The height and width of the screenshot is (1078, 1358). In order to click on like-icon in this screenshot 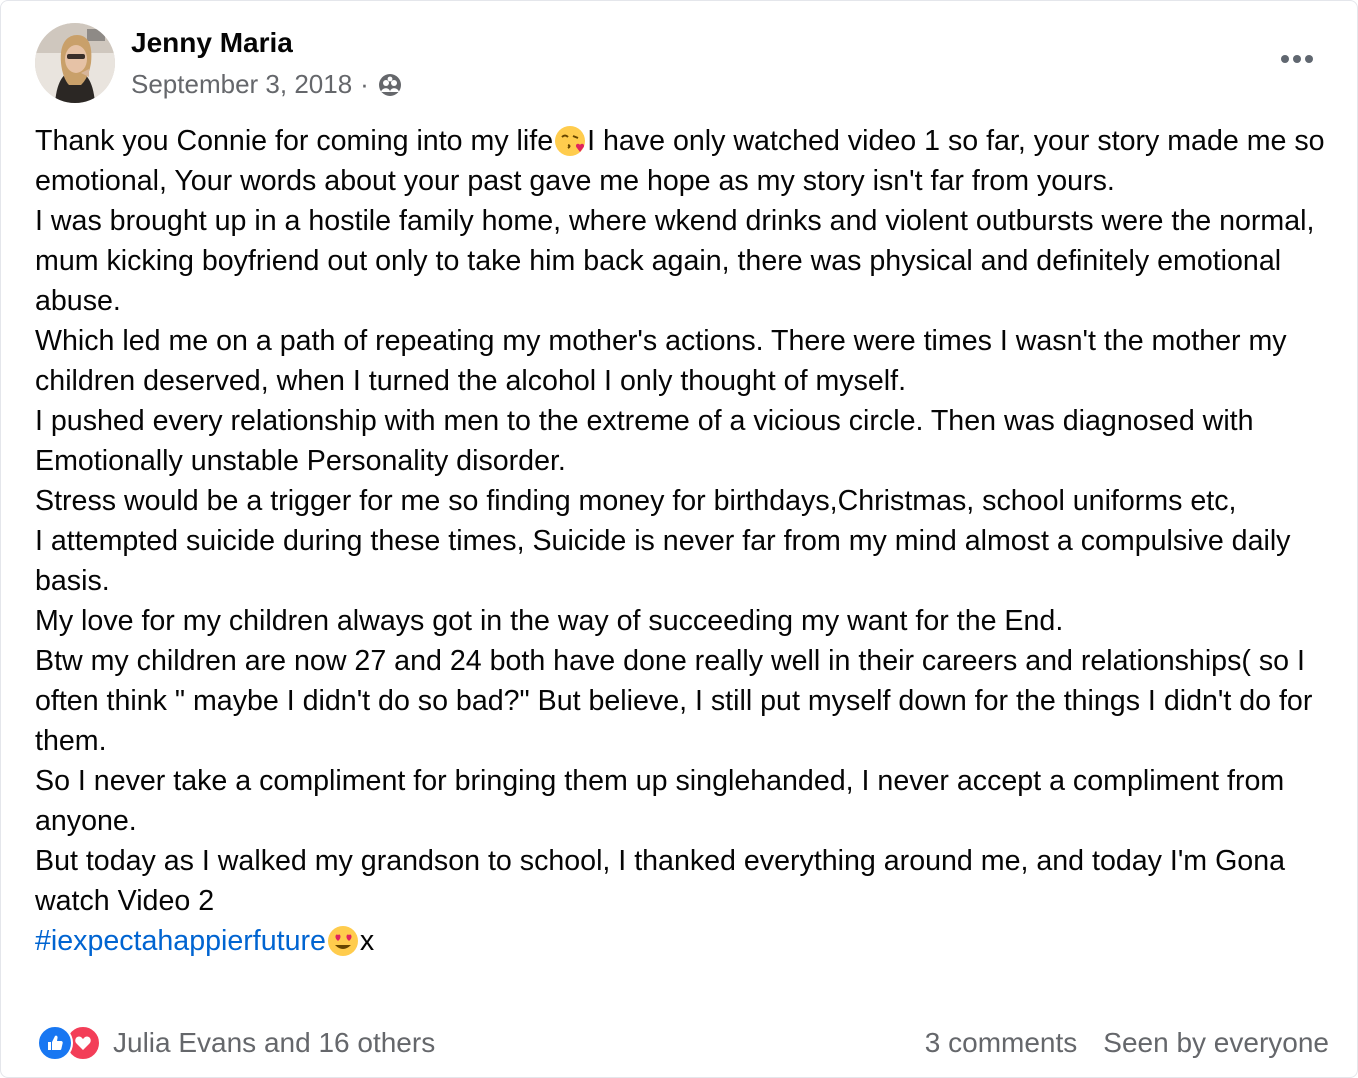, I will do `click(55, 1043)`.